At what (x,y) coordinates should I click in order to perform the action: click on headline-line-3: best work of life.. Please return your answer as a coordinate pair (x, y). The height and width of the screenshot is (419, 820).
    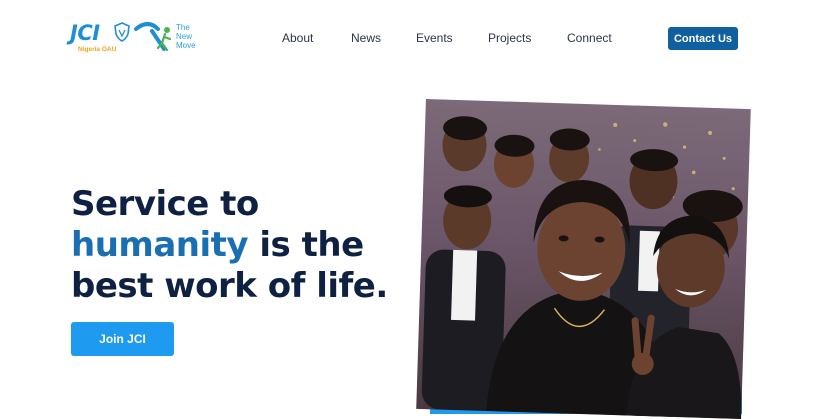
    Looking at the image, I should click on (229, 286).